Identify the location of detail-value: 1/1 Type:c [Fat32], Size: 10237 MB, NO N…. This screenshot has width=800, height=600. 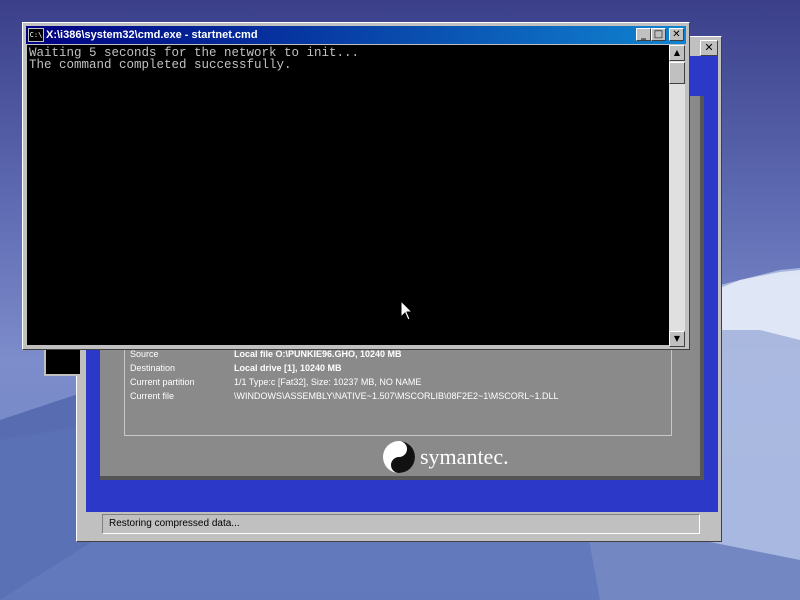
(328, 382).